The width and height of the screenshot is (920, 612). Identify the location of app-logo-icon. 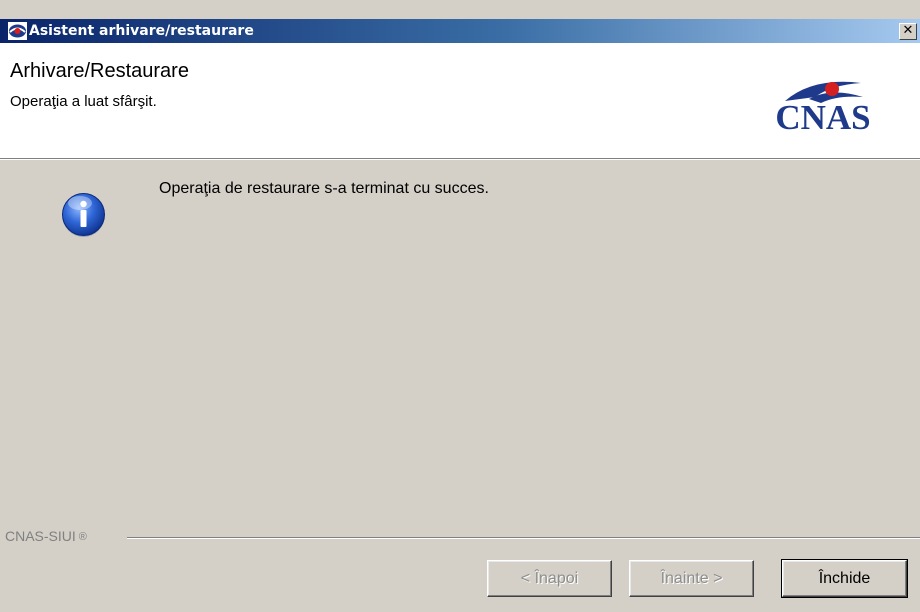
(17, 31).